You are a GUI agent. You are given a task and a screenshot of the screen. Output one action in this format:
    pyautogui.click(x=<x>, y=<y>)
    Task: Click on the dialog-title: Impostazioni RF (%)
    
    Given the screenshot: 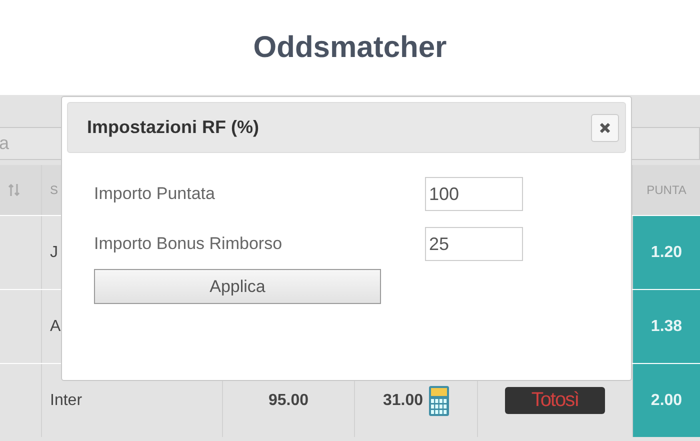 What is the action you would take?
    pyautogui.click(x=173, y=127)
    